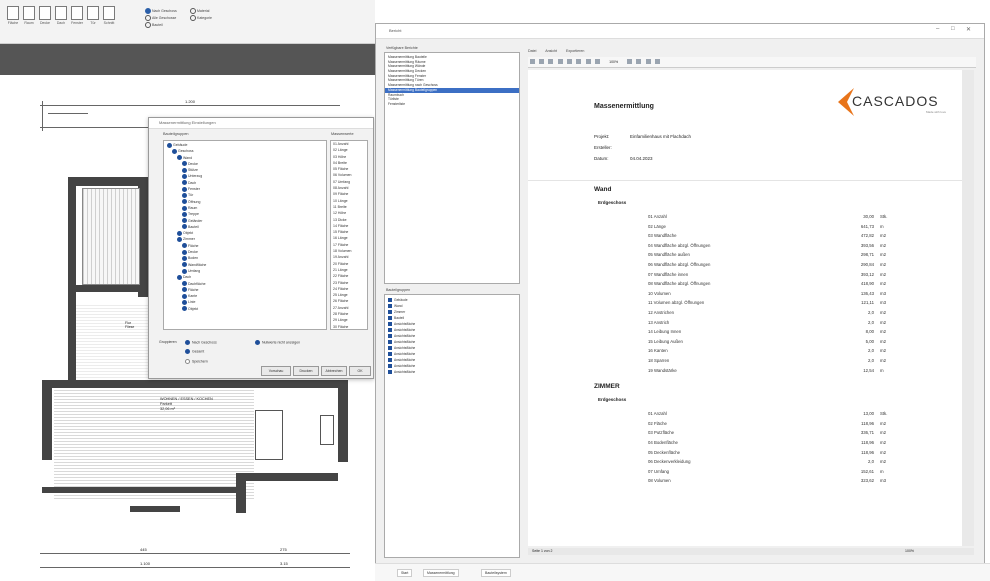  I want to click on ok-button: OK, so click(360, 371).